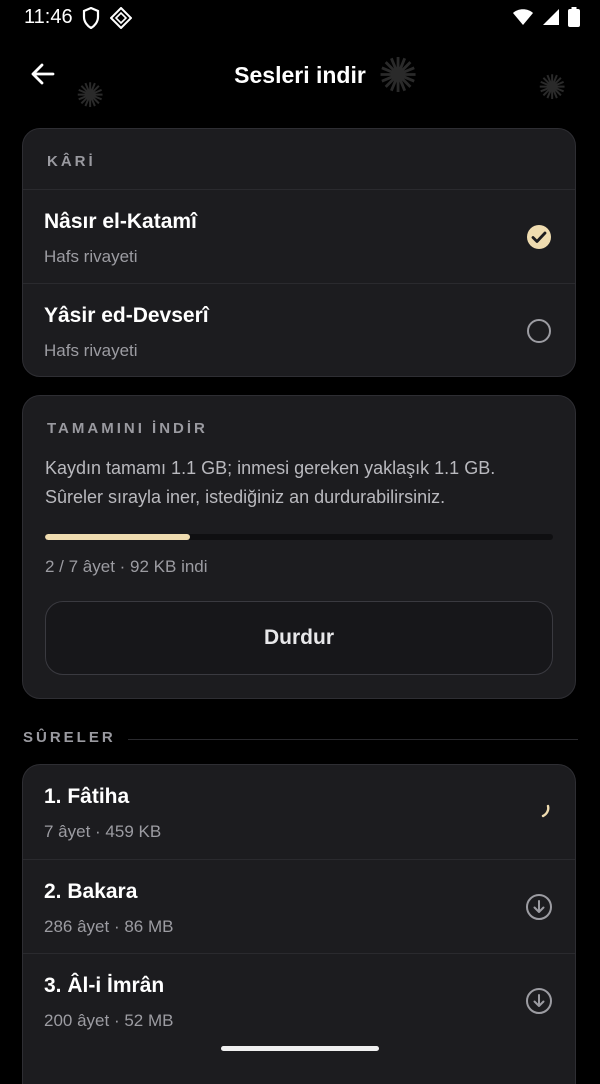  I want to click on radio-unchecked-icon, so click(539, 331).